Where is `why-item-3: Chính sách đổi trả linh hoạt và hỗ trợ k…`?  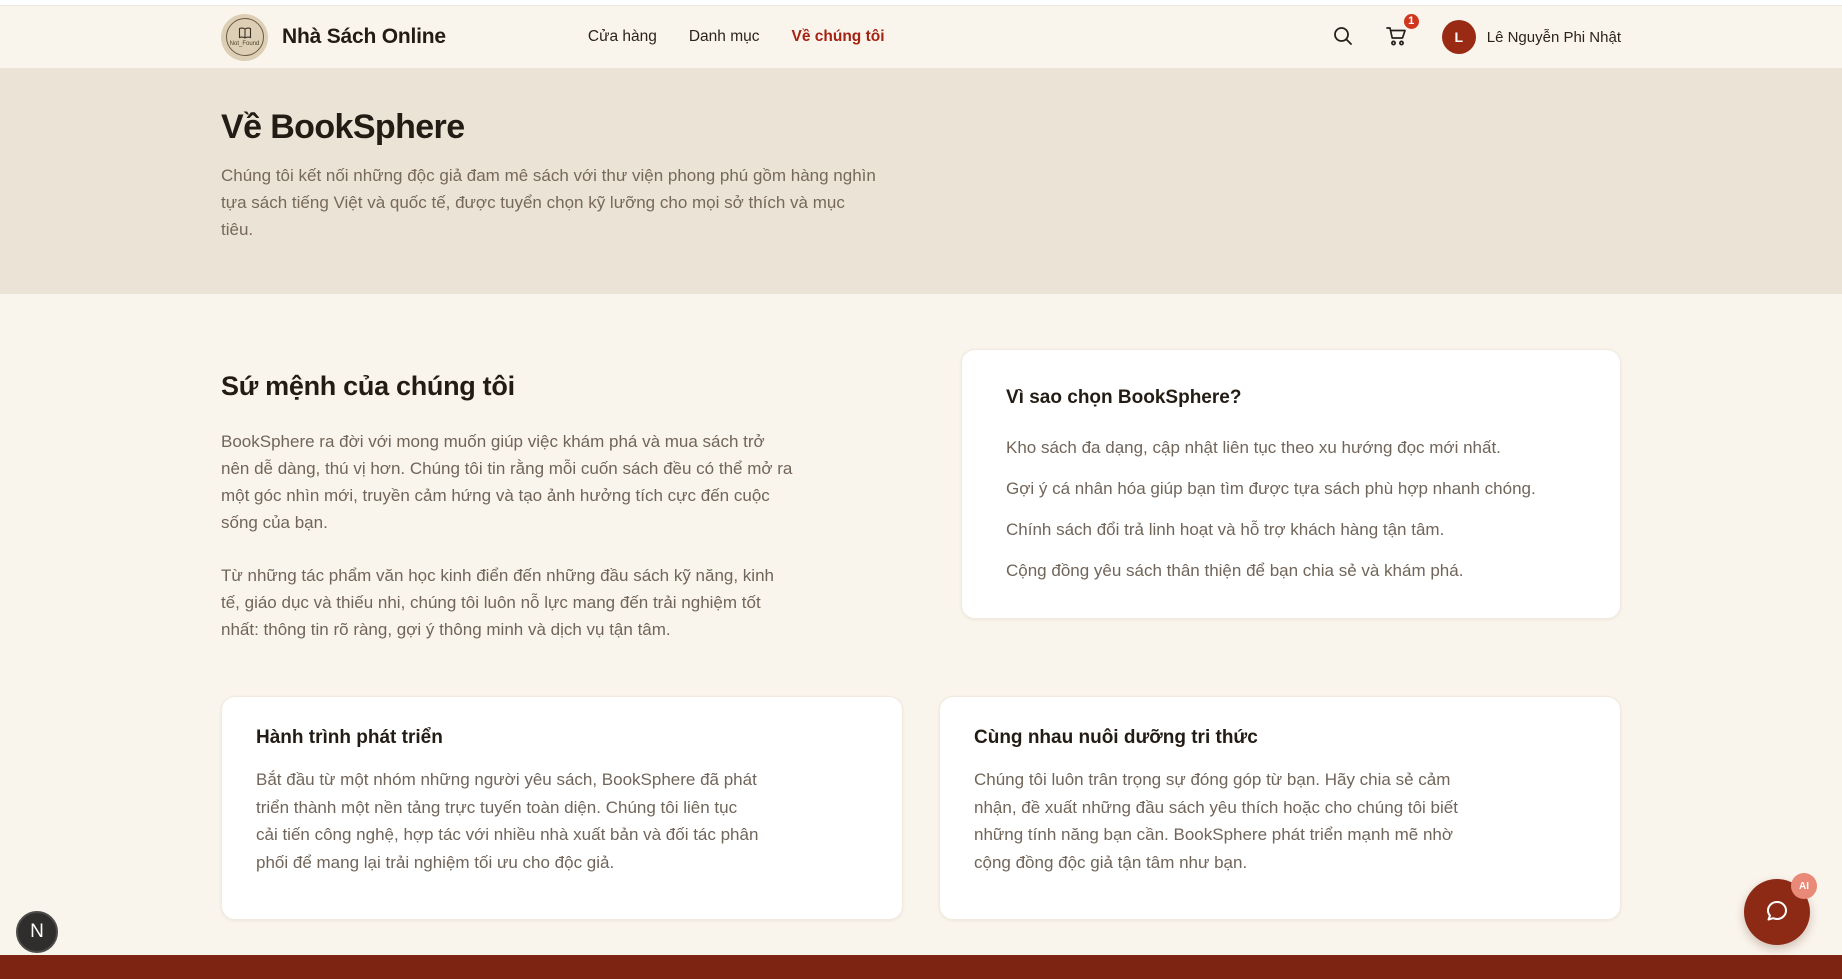 why-item-3: Chính sách đổi trả linh hoạt và hỗ trợ k… is located at coordinates (1225, 529).